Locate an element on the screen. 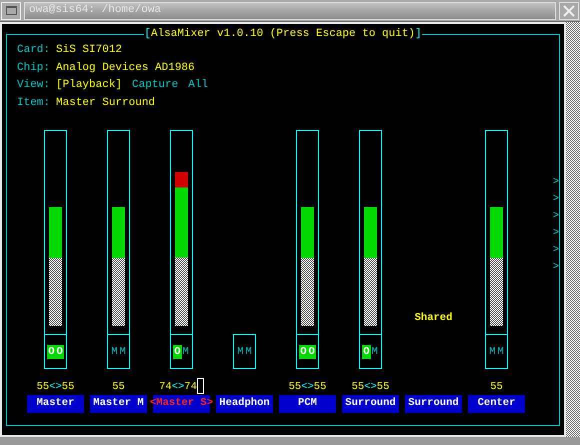 The width and height of the screenshot is (580, 445). volume-value: 74<>74 is located at coordinates (178, 387).